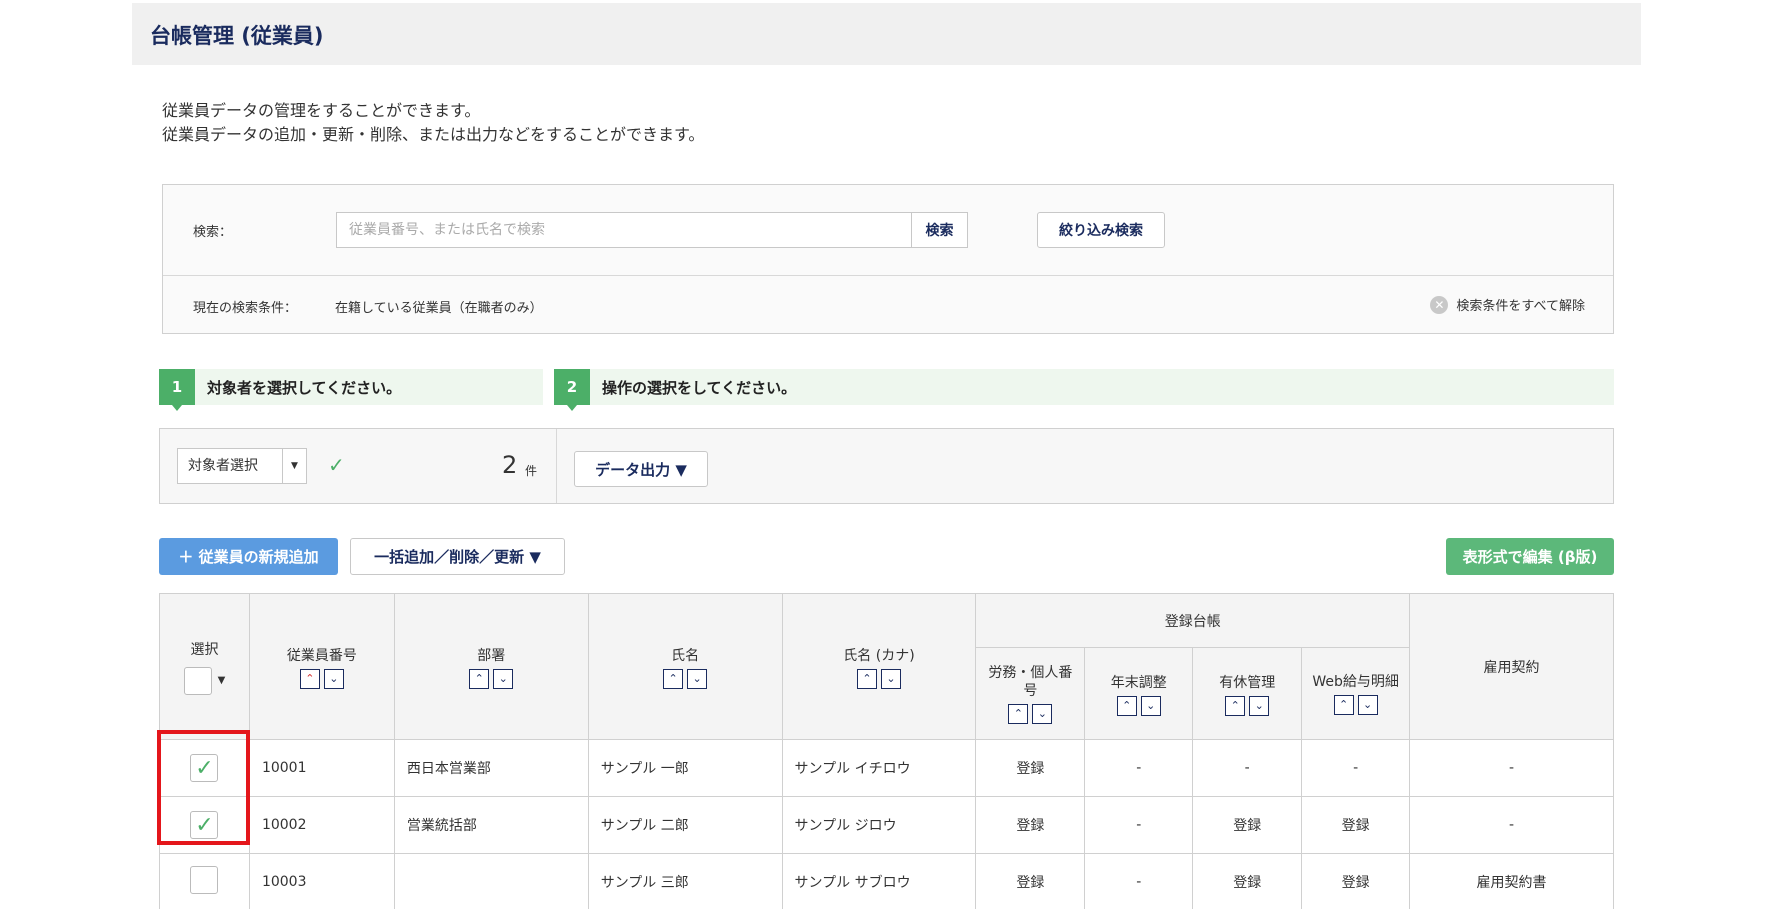 Image resolution: width=1771 pixels, height=909 pixels. Describe the element at coordinates (685, 655) in the screenshot. I see `header-name-label: 氏名` at that location.